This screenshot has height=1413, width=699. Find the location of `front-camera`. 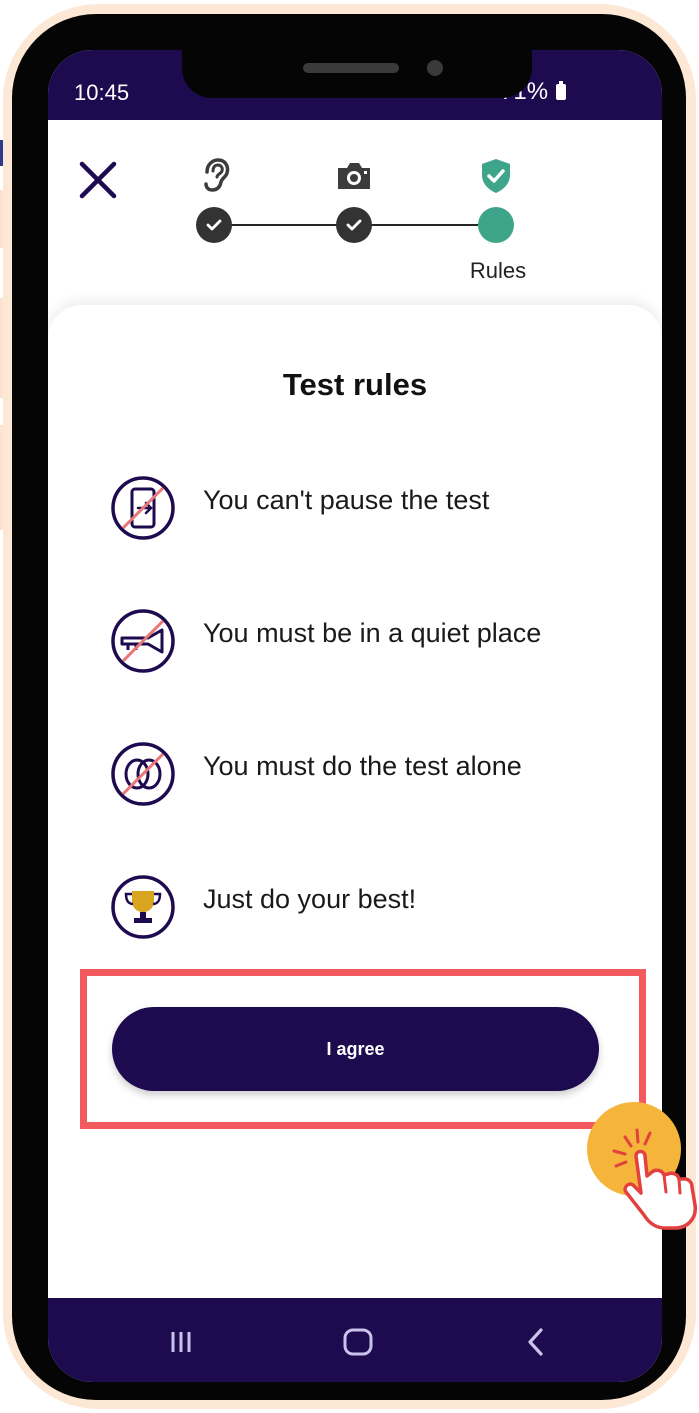

front-camera is located at coordinates (435, 68).